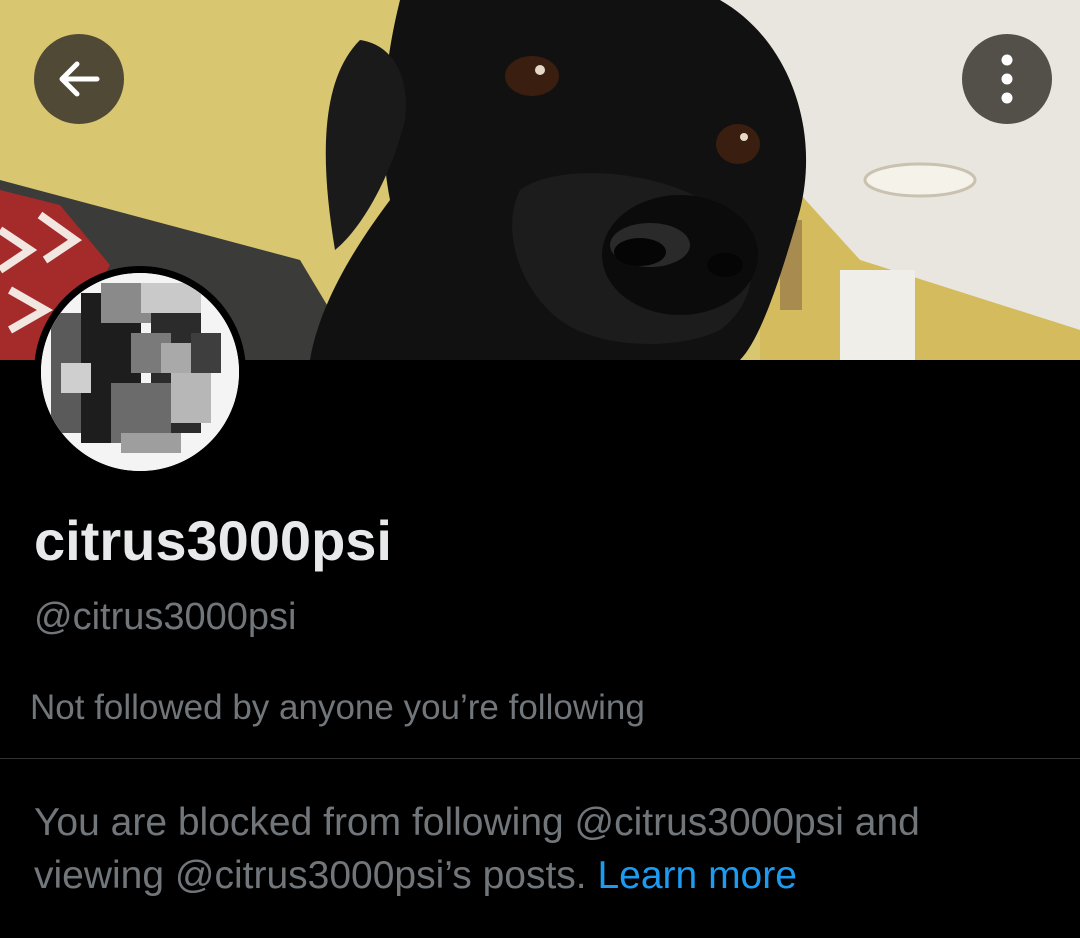 This screenshot has height=938, width=1080. I want to click on divider, so click(540, 758).